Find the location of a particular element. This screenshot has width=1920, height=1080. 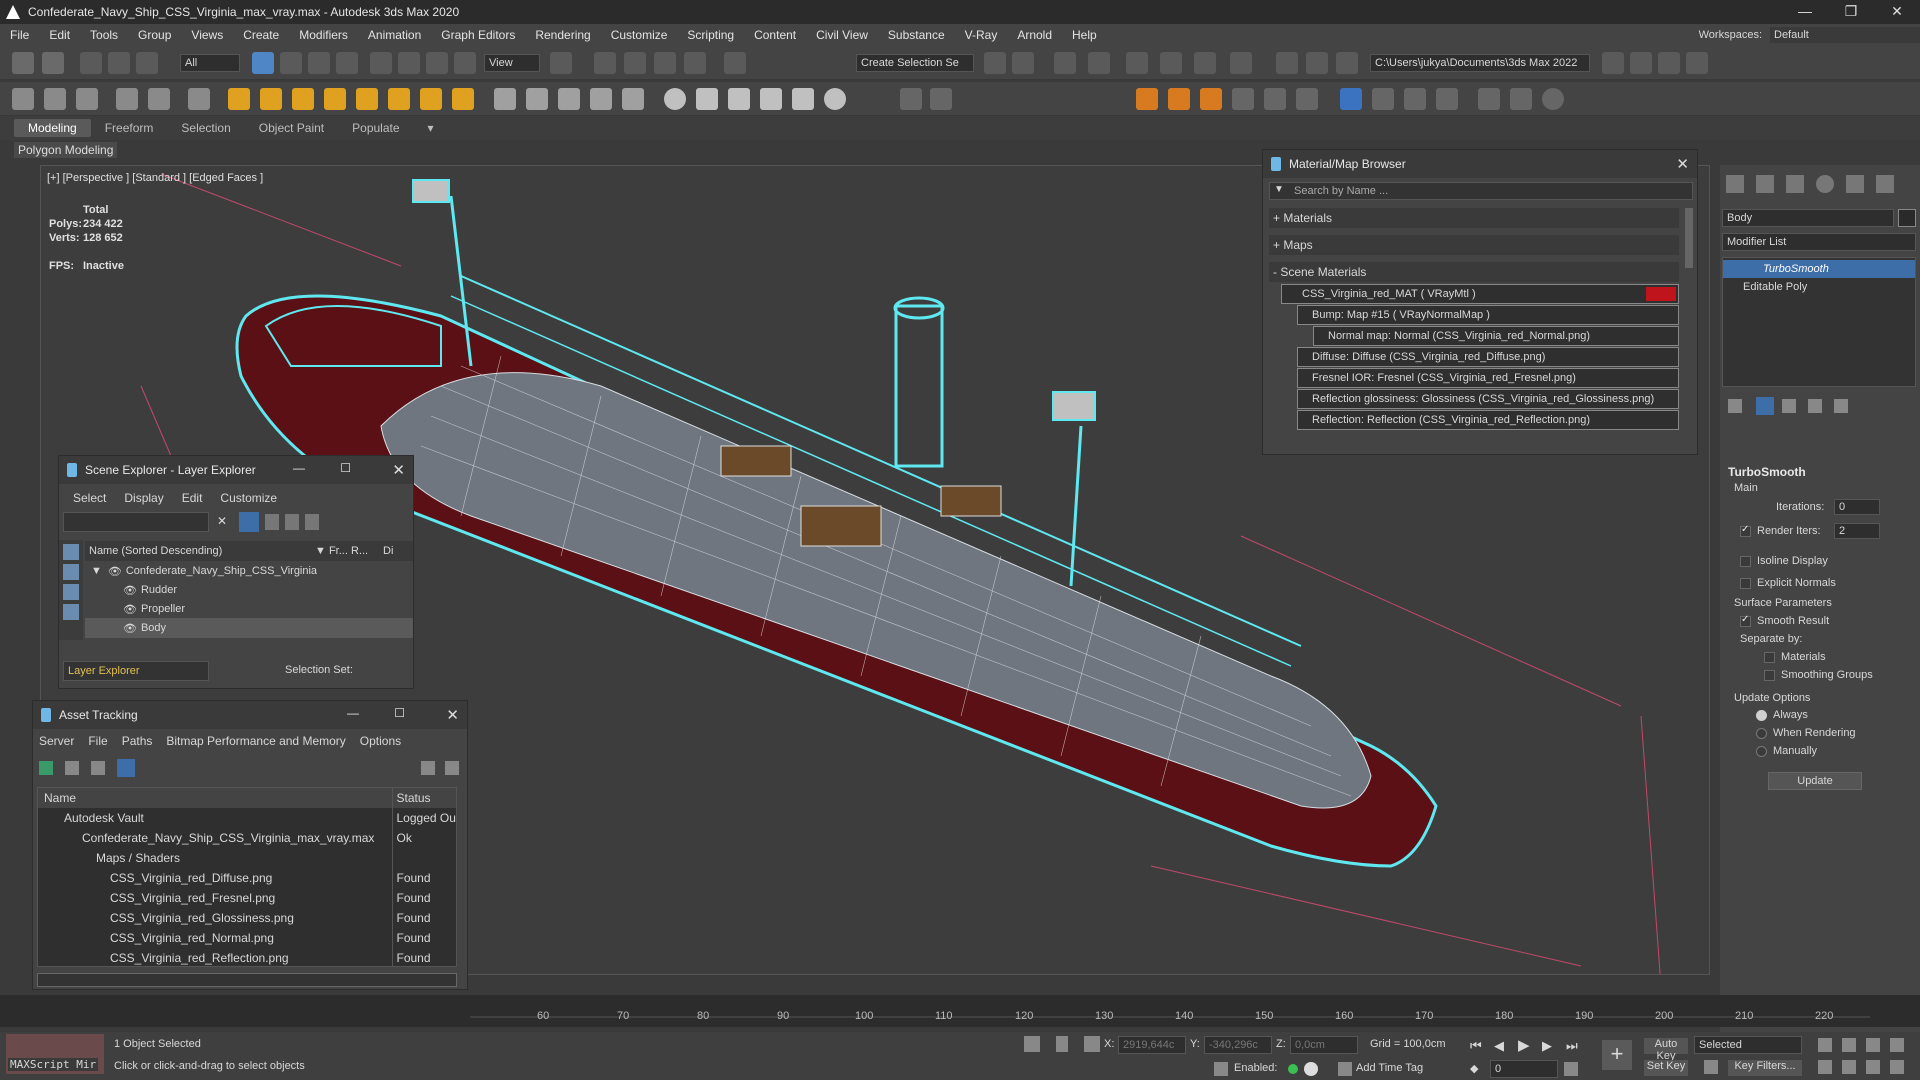

frame-buffer-icon is located at coordinates (803, 99).